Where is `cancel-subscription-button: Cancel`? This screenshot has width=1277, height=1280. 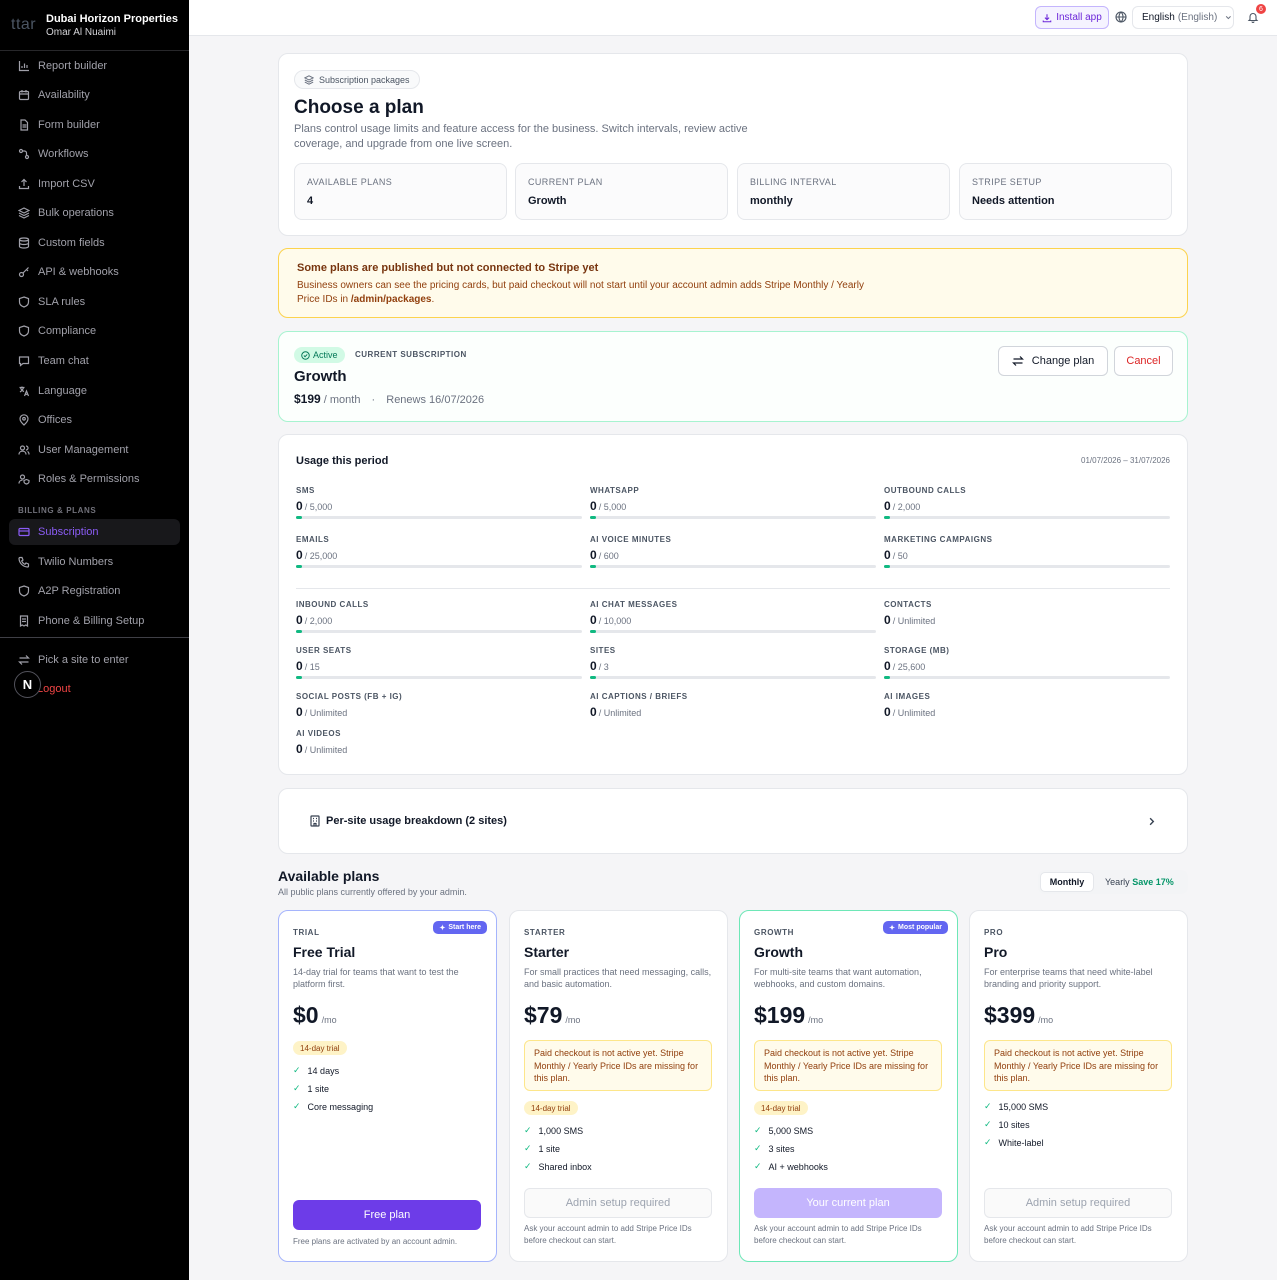 cancel-subscription-button: Cancel is located at coordinates (1143, 361).